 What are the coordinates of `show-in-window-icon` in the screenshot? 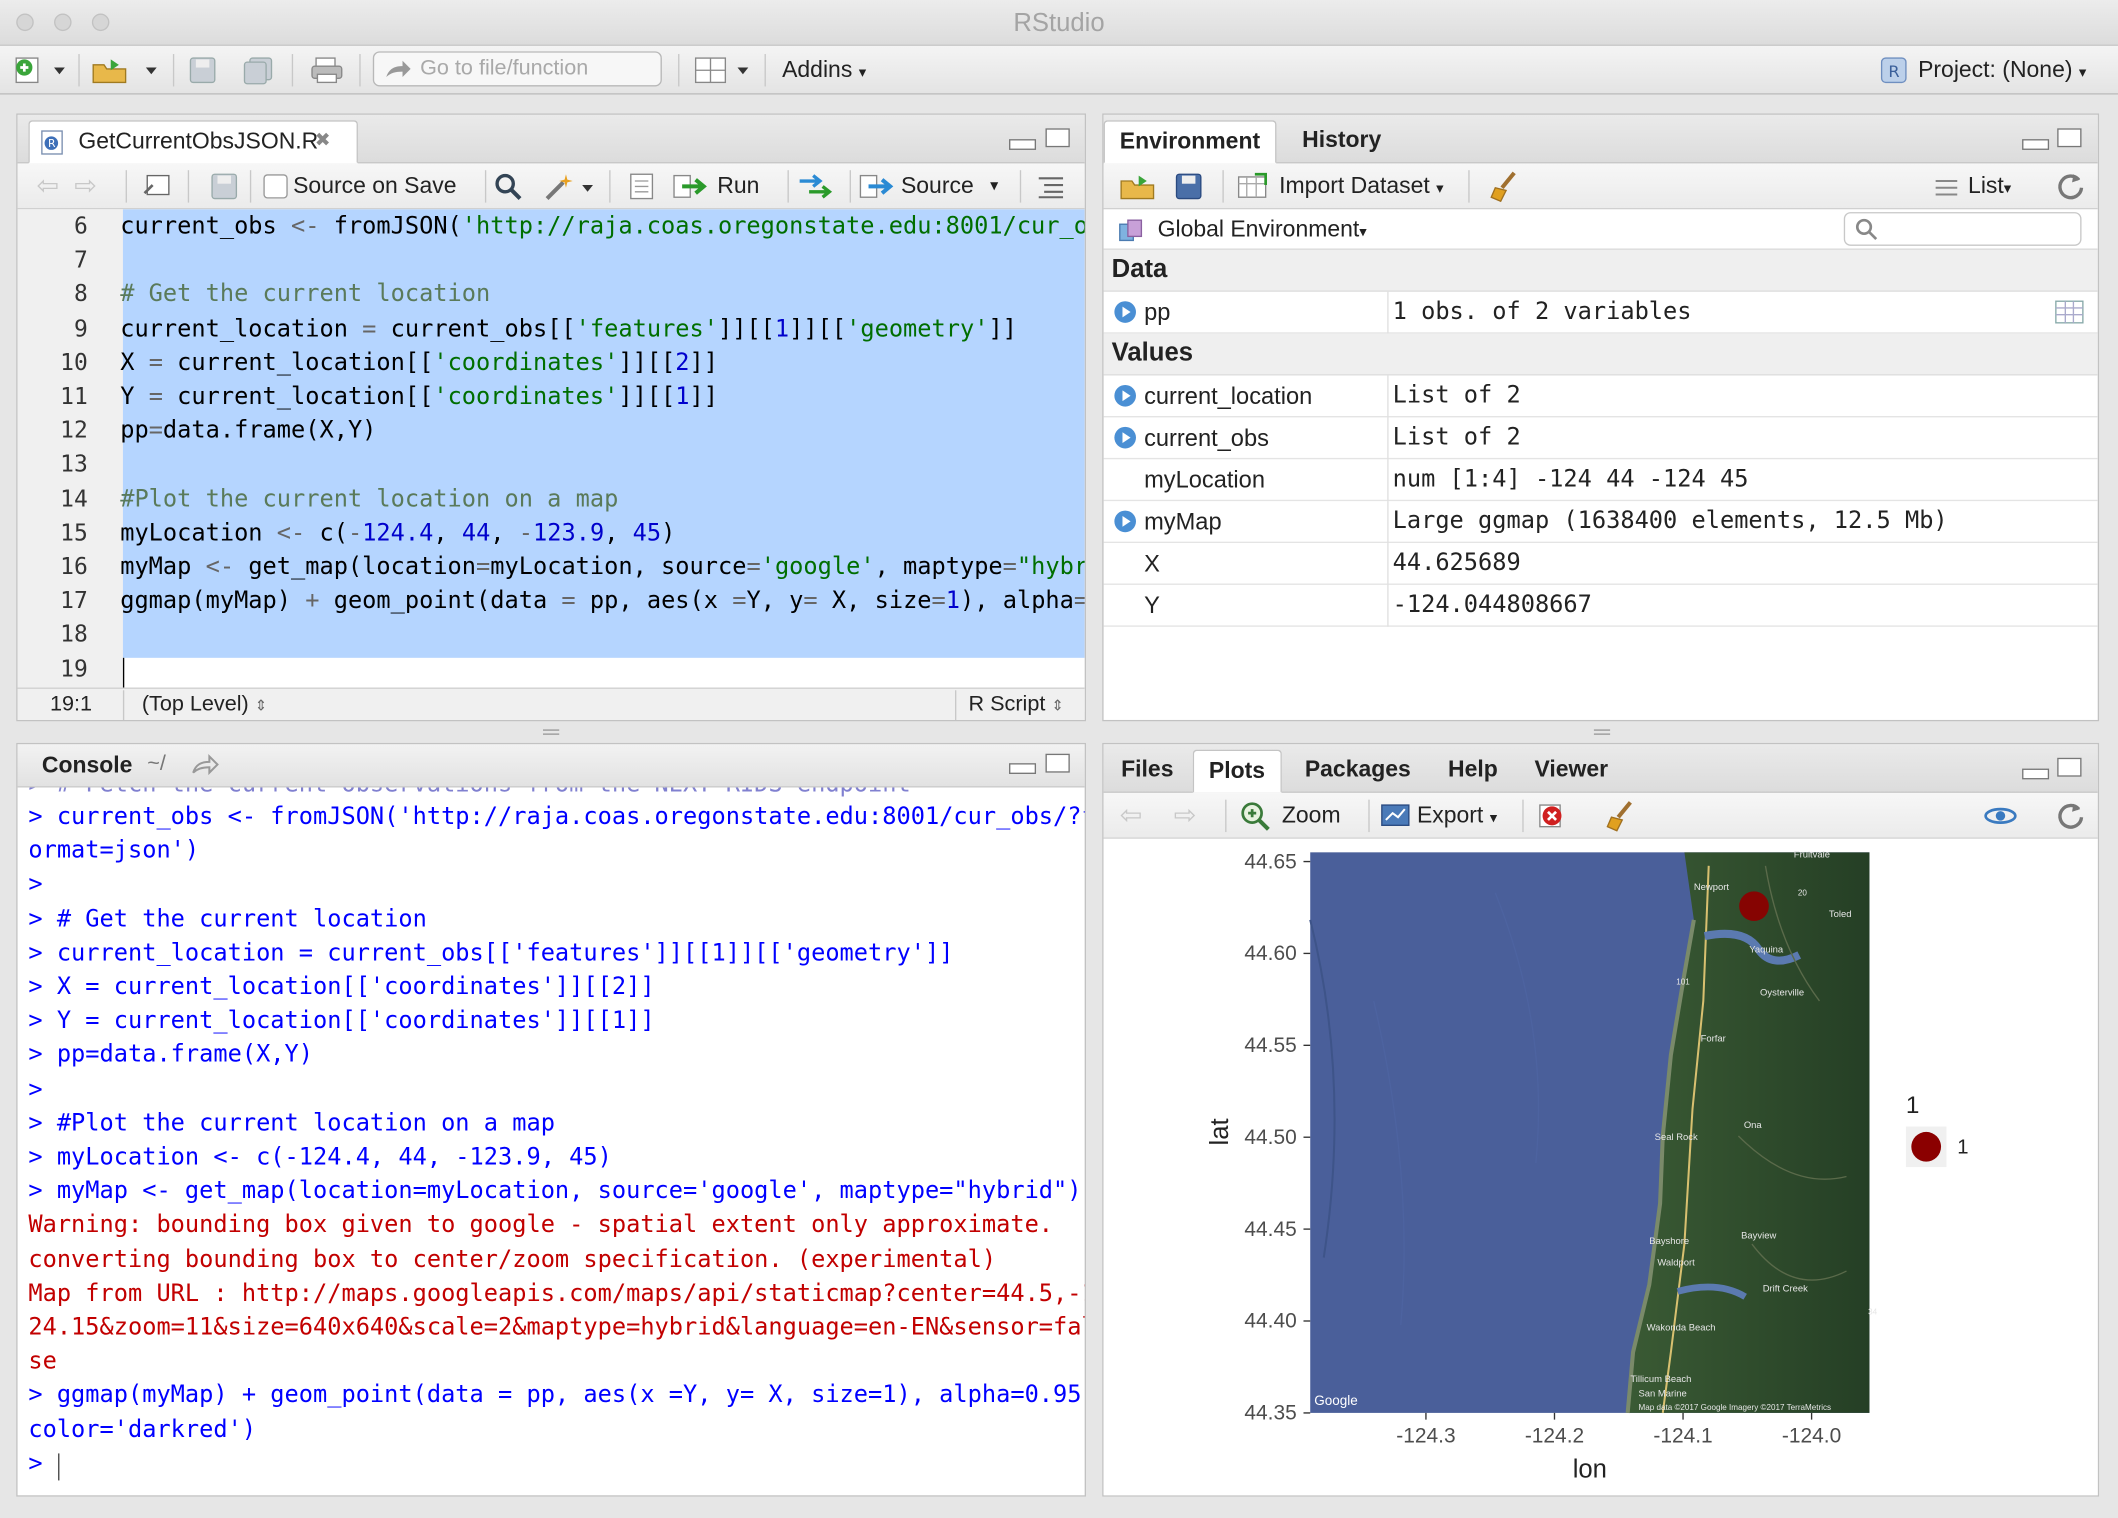 It's located at (158, 187).